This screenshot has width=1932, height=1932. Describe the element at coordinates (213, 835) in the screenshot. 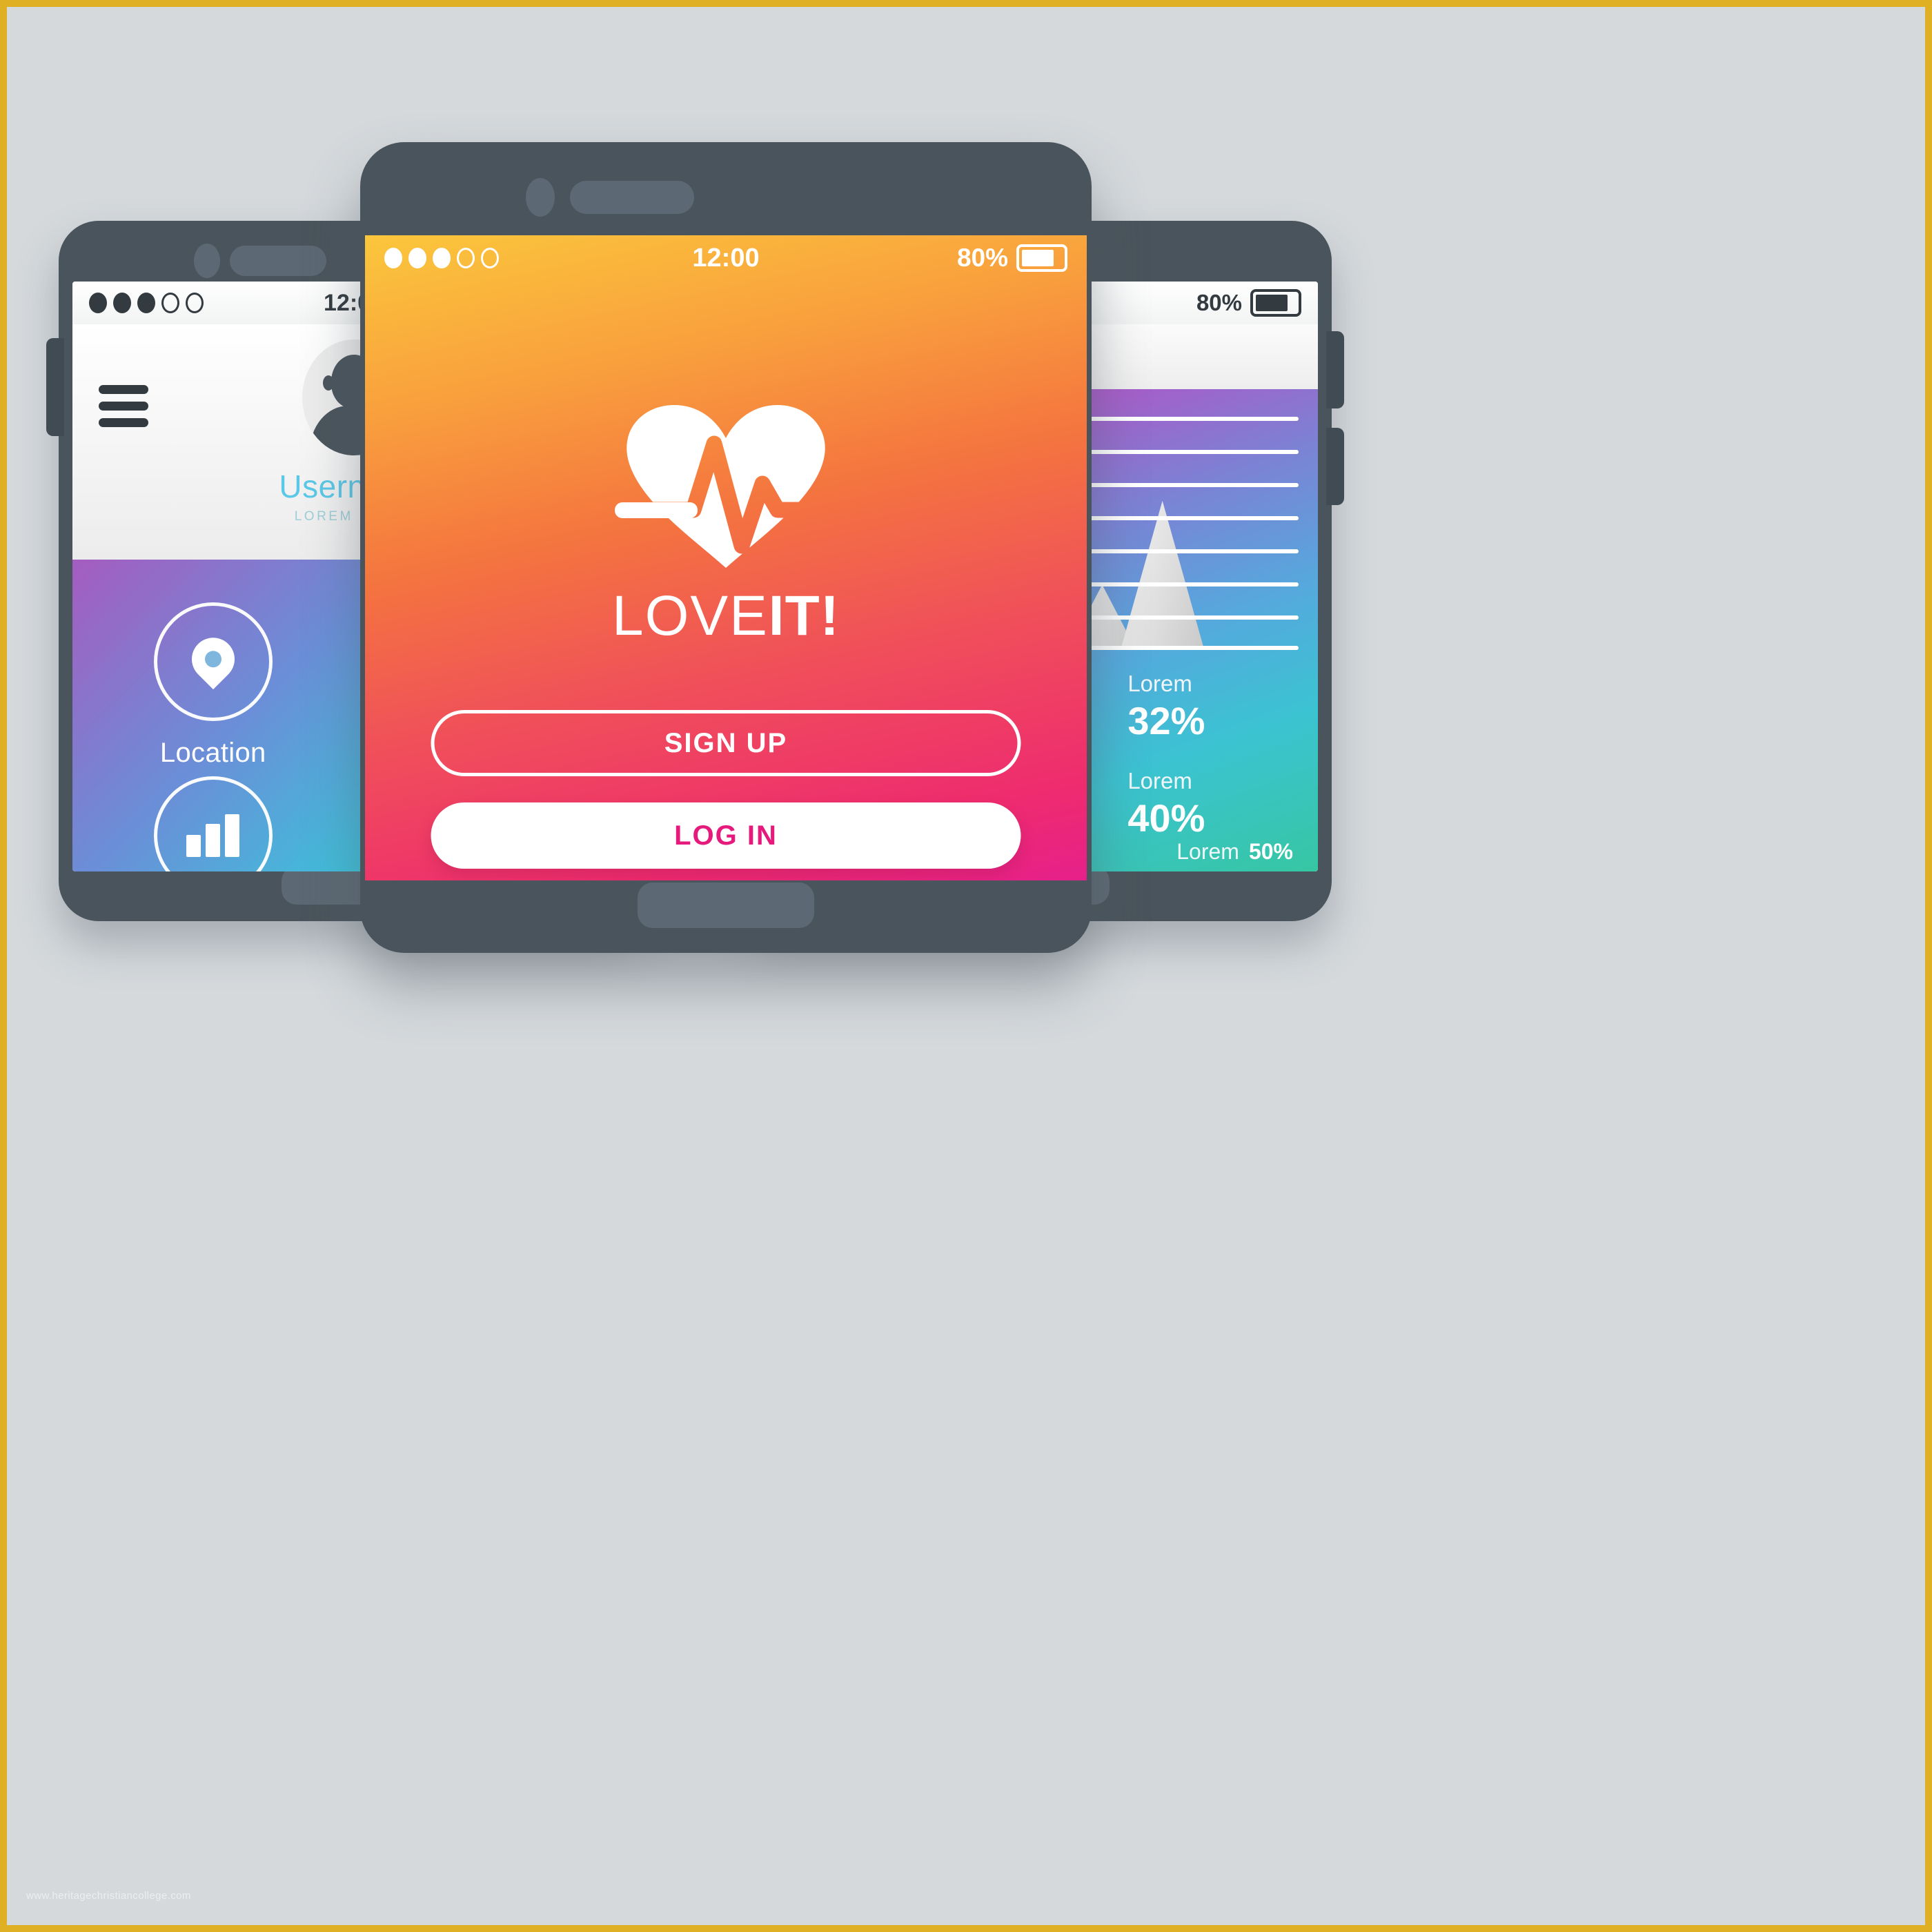

I see `bar-chart-icon` at that location.